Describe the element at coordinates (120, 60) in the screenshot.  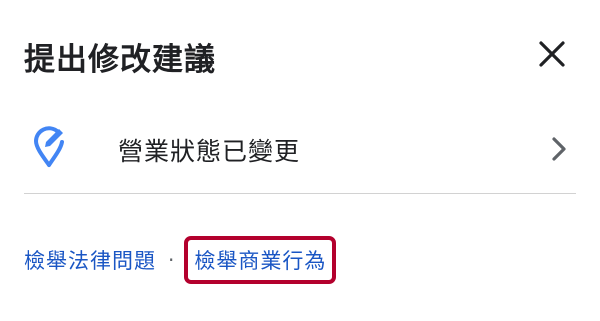
I see `dialog-title: 提出修改建議` at that location.